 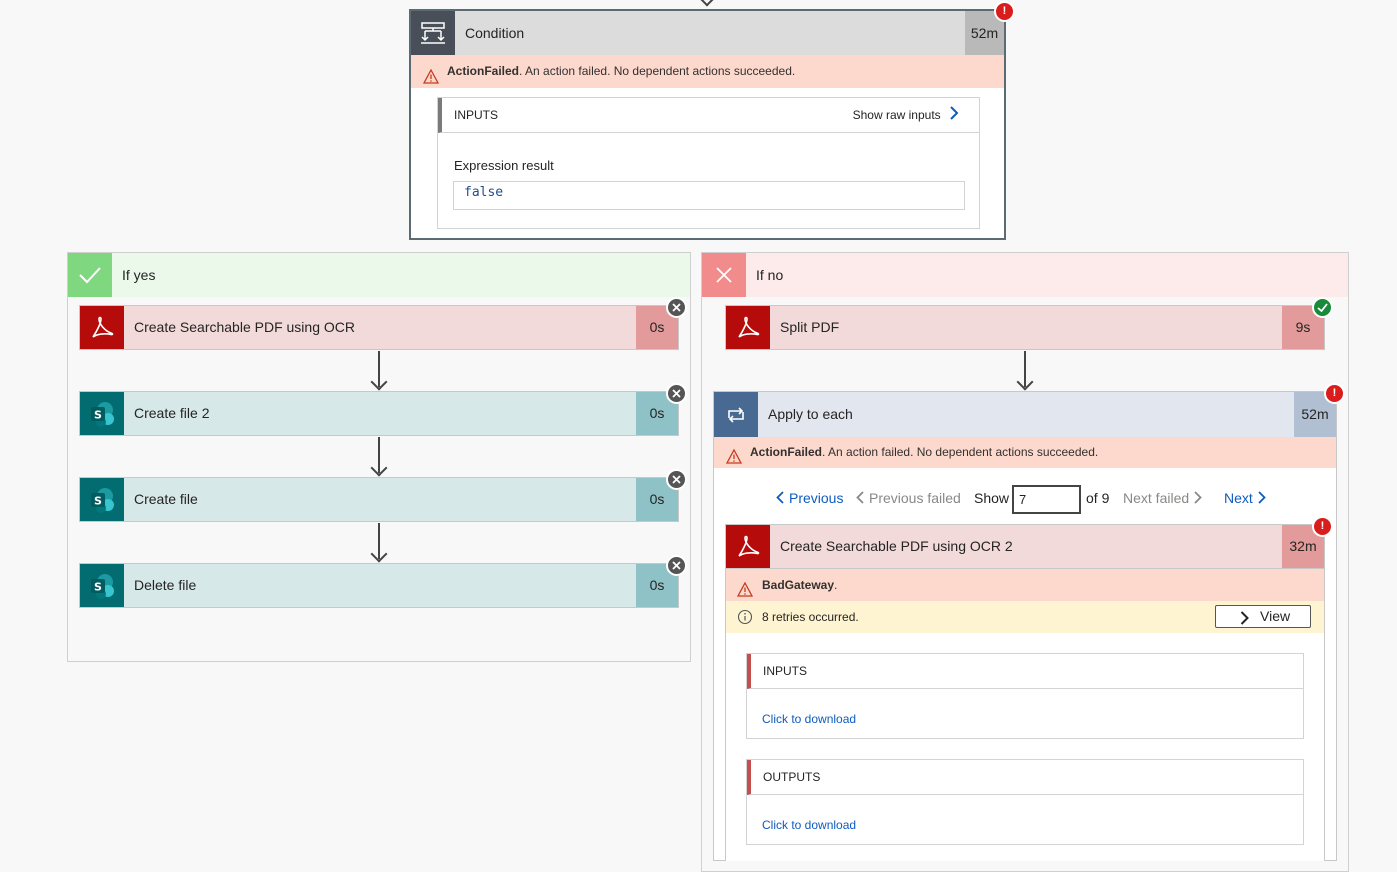 I want to click on bad-gateway-code: BadGateway, so click(x=798, y=585).